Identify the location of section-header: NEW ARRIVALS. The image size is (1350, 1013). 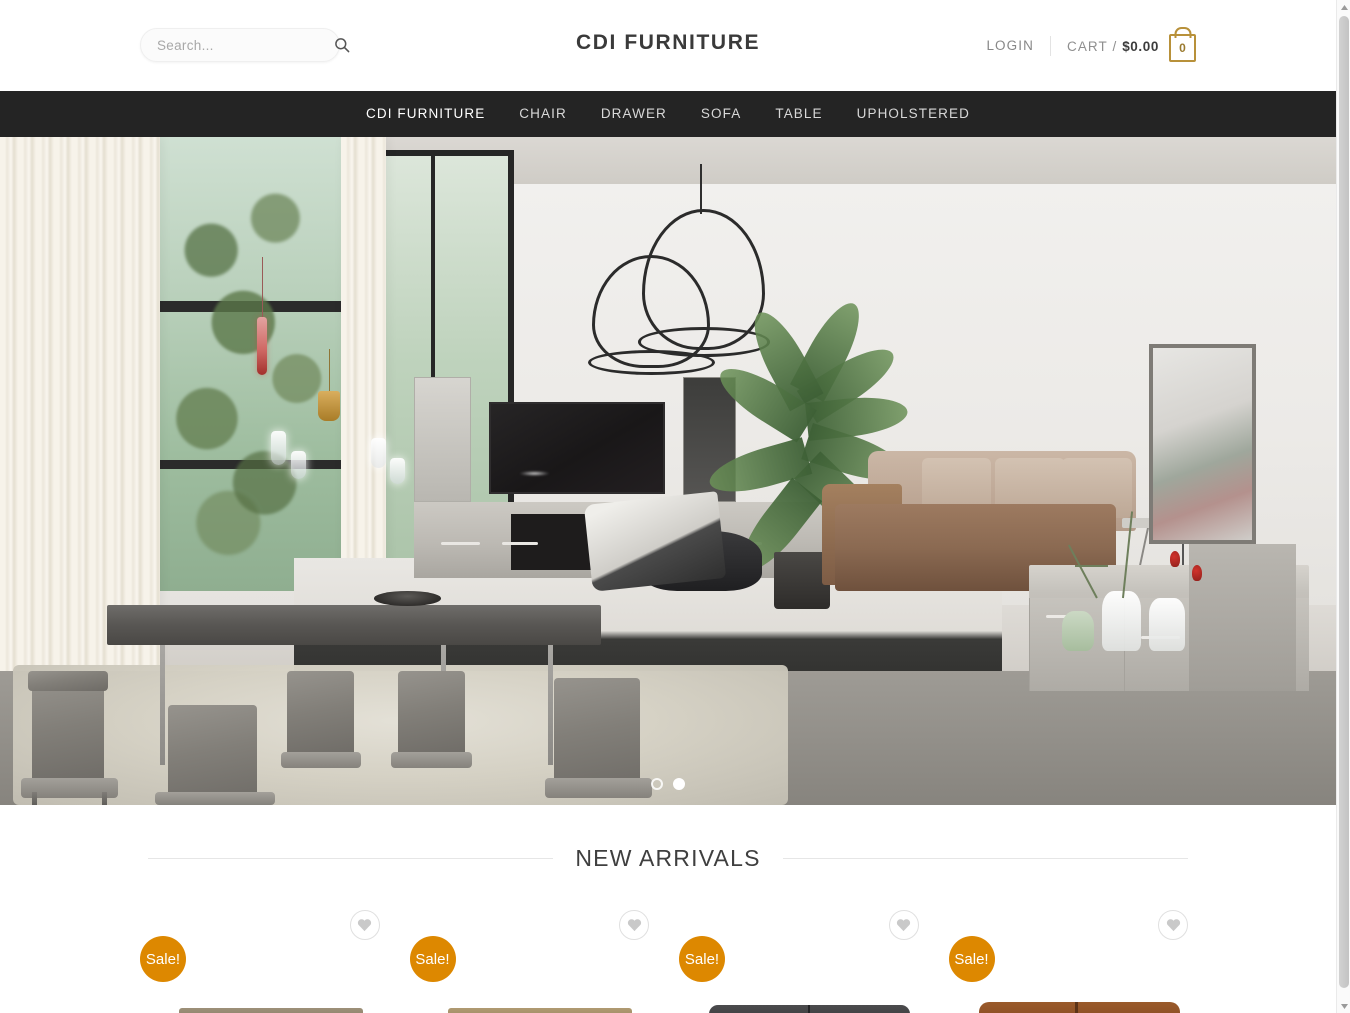
(668, 858).